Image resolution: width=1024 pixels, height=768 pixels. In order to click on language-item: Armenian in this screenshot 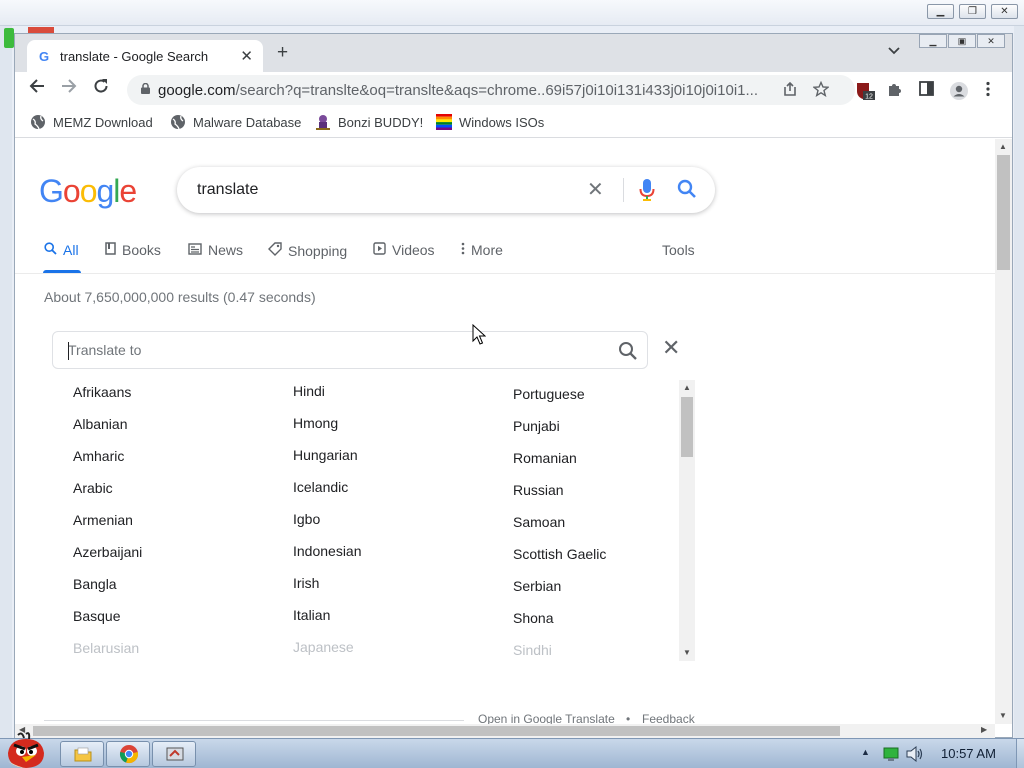, I will do `click(103, 520)`.